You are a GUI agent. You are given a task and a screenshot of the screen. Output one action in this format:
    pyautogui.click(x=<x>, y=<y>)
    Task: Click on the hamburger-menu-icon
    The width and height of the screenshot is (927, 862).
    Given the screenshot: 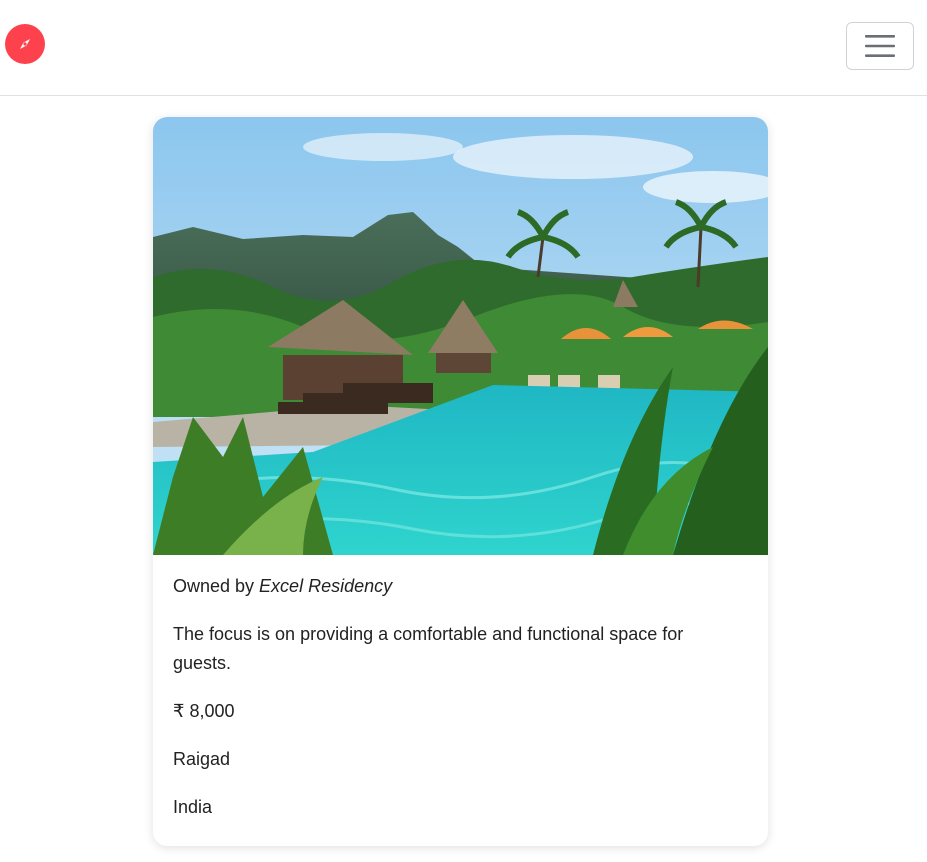 What is the action you would take?
    pyautogui.click(x=880, y=46)
    